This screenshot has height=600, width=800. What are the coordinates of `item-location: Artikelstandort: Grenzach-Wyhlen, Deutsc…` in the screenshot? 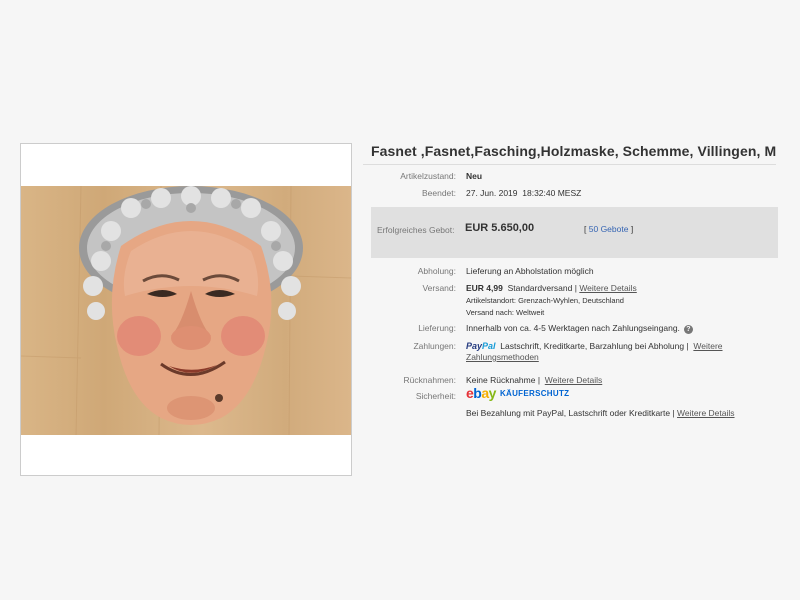 It's located at (545, 300).